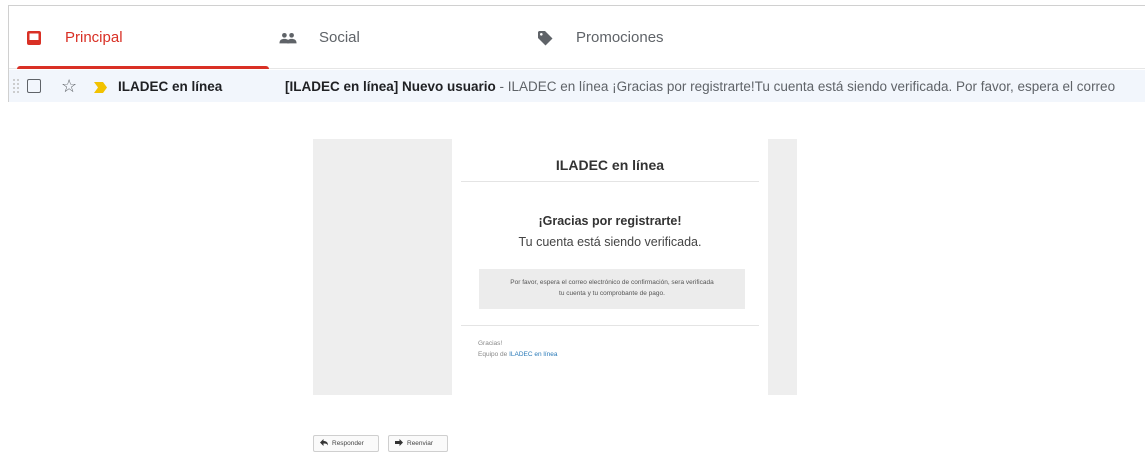 Image resolution: width=1145 pixels, height=453 pixels. Describe the element at coordinates (494, 354) in the screenshot. I see `team-prefix: Equipo de` at that location.